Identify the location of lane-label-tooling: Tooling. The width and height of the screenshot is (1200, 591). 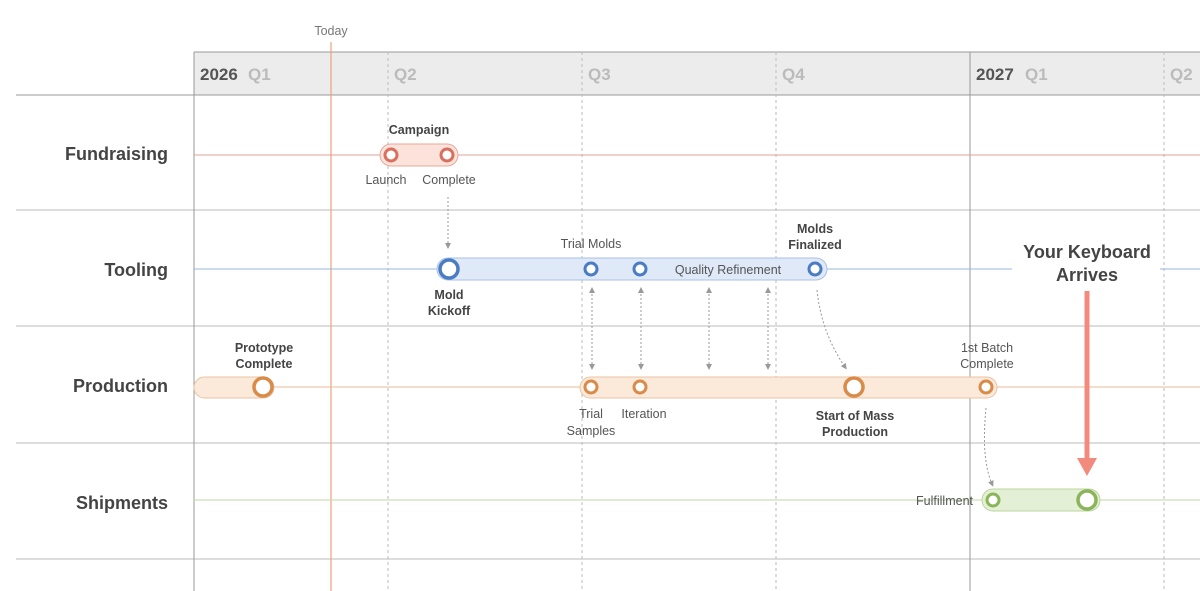
(136, 270).